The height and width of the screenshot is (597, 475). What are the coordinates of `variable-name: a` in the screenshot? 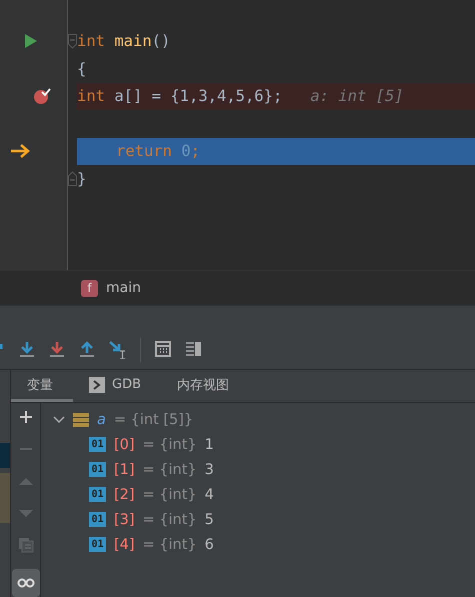 It's located at (101, 420).